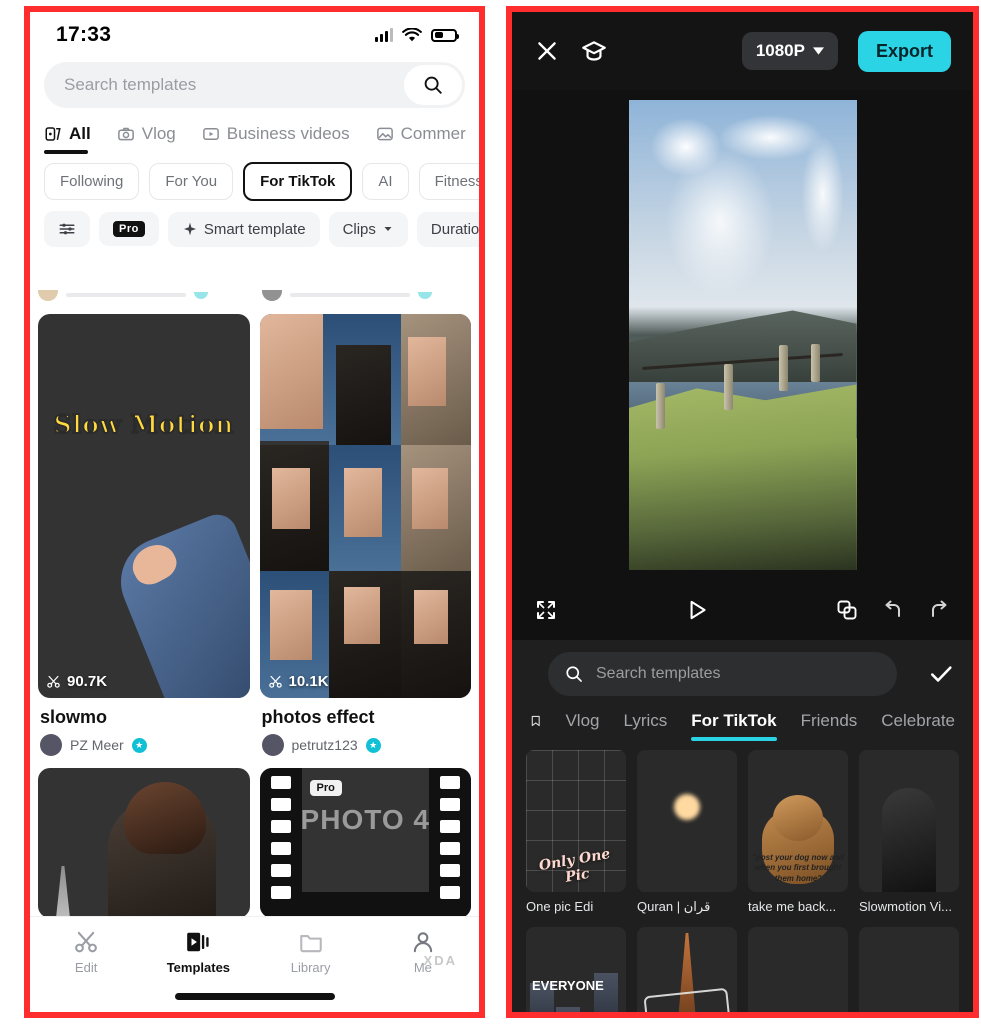 This screenshot has height=1024, width=981. What do you see at coordinates (318, 717) in the screenshot?
I see `template-title: photos effect` at bounding box center [318, 717].